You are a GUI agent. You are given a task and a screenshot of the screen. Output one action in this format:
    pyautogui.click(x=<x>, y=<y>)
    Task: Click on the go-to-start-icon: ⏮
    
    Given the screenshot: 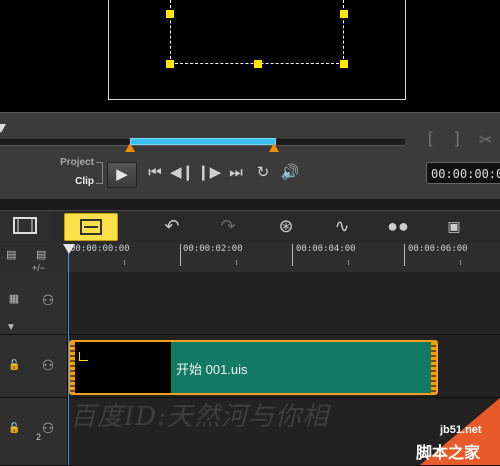 What is the action you would take?
    pyautogui.click(x=155, y=174)
    